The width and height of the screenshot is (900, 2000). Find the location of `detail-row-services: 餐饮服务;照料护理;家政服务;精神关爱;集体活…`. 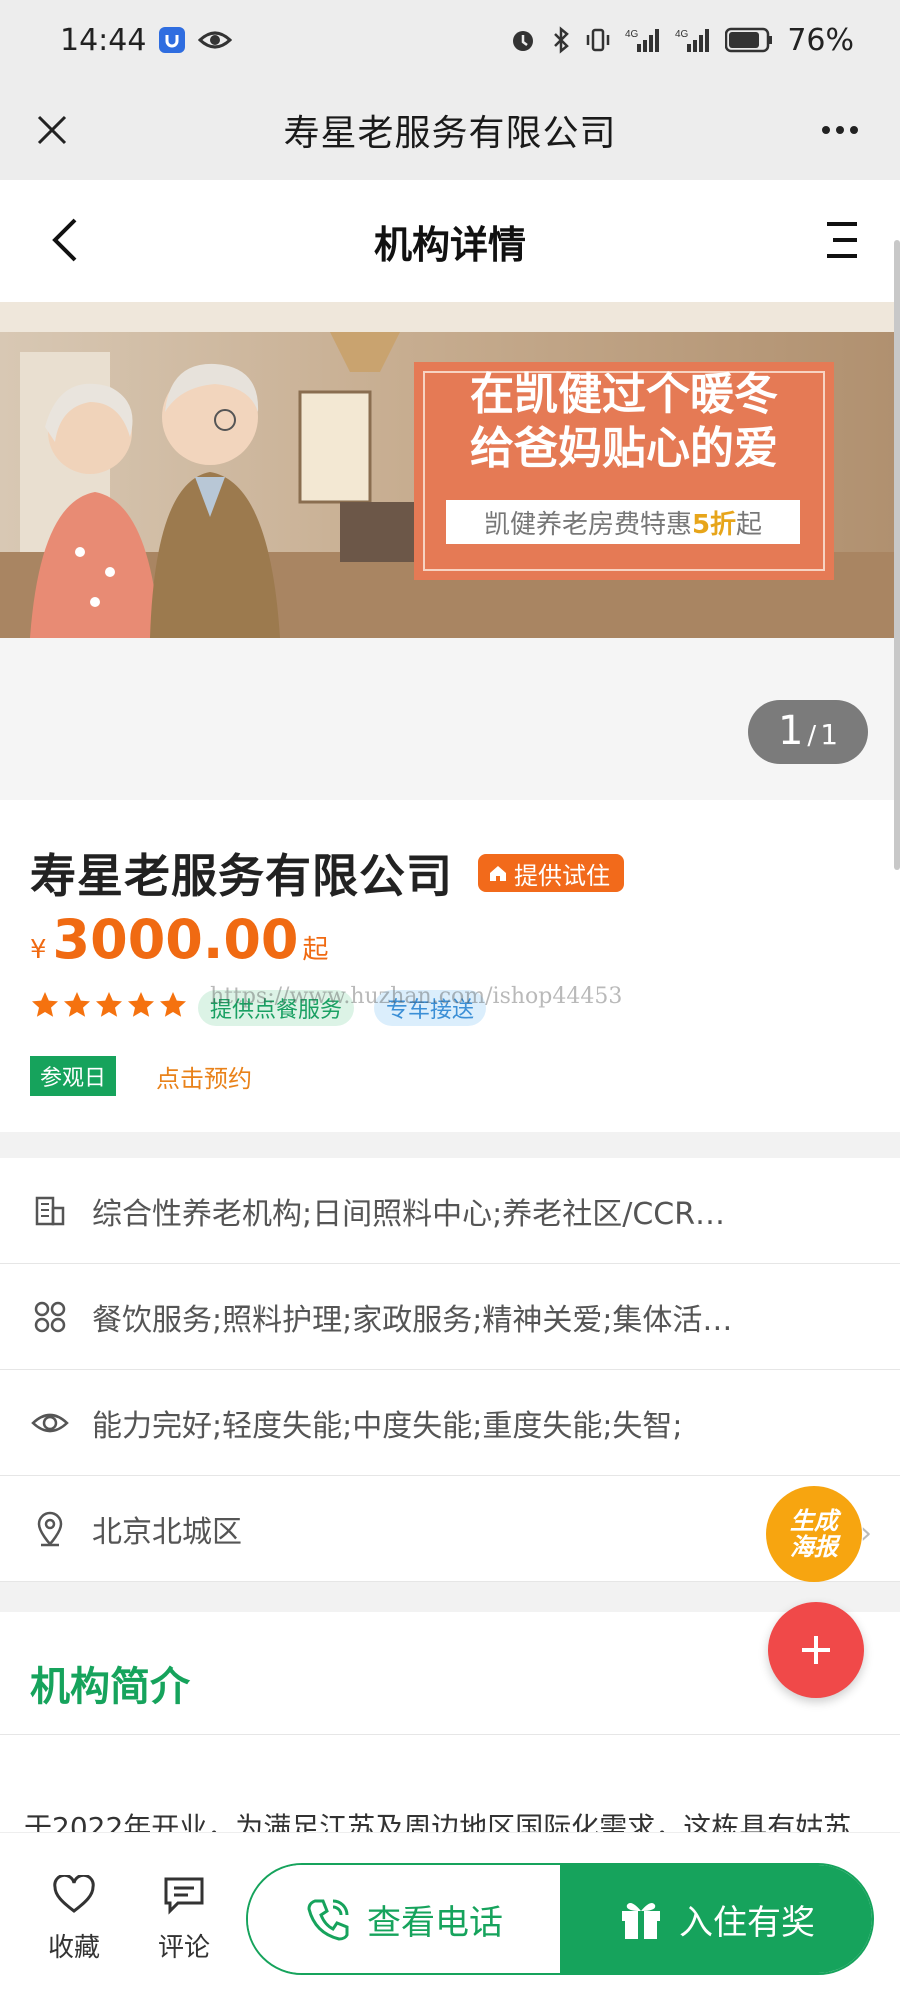

detail-row-services: 餐饮服务;照料护理;家政服务;精神关爱;集体活… is located at coordinates (450, 1317).